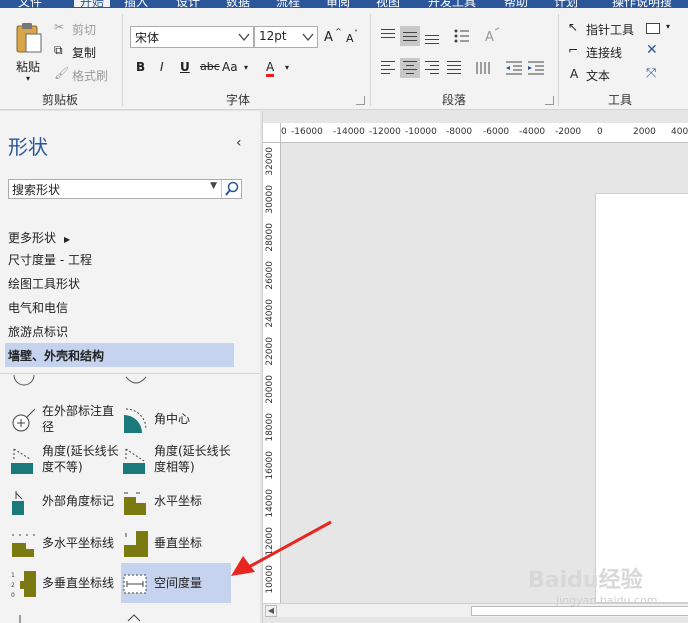  Describe the element at coordinates (598, 76) in the screenshot. I see `text-tool-label: 文本` at that location.